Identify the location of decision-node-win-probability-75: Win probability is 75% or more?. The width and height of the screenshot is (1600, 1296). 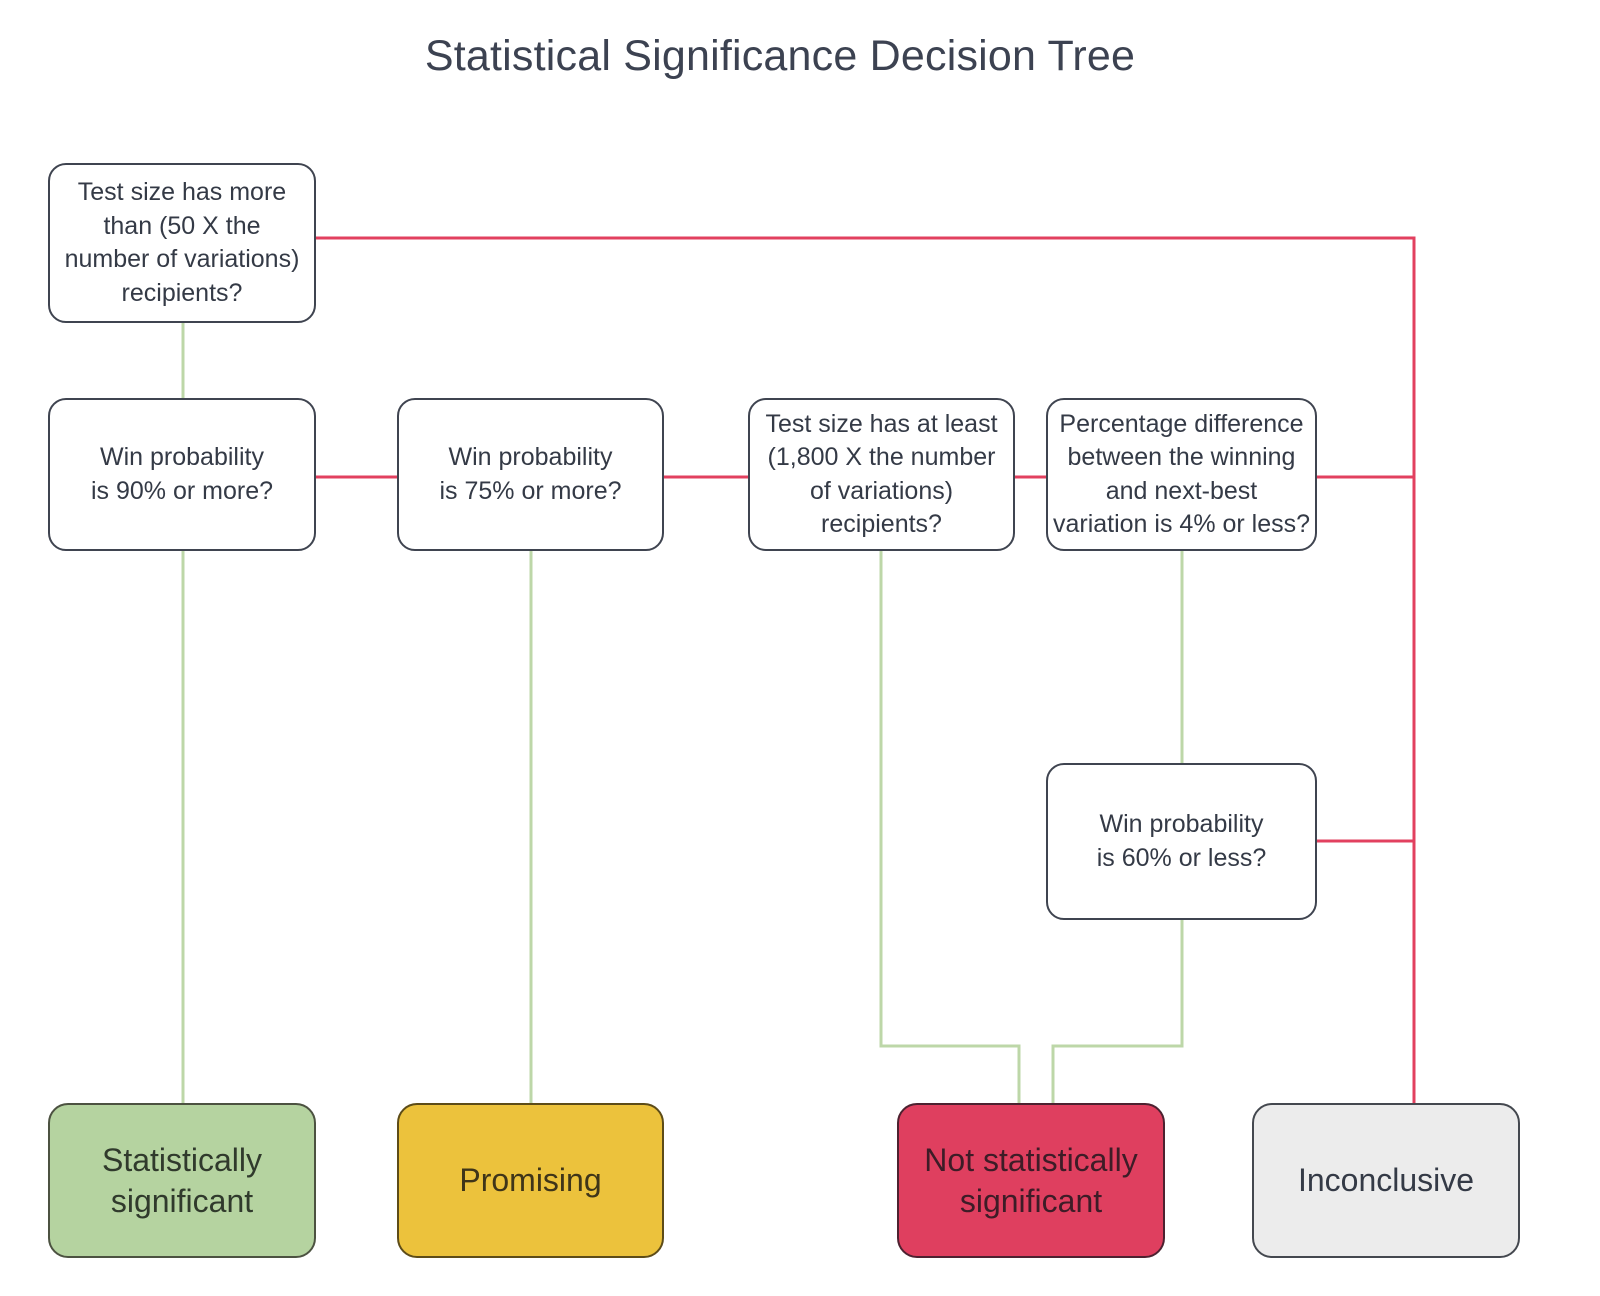
(530, 474).